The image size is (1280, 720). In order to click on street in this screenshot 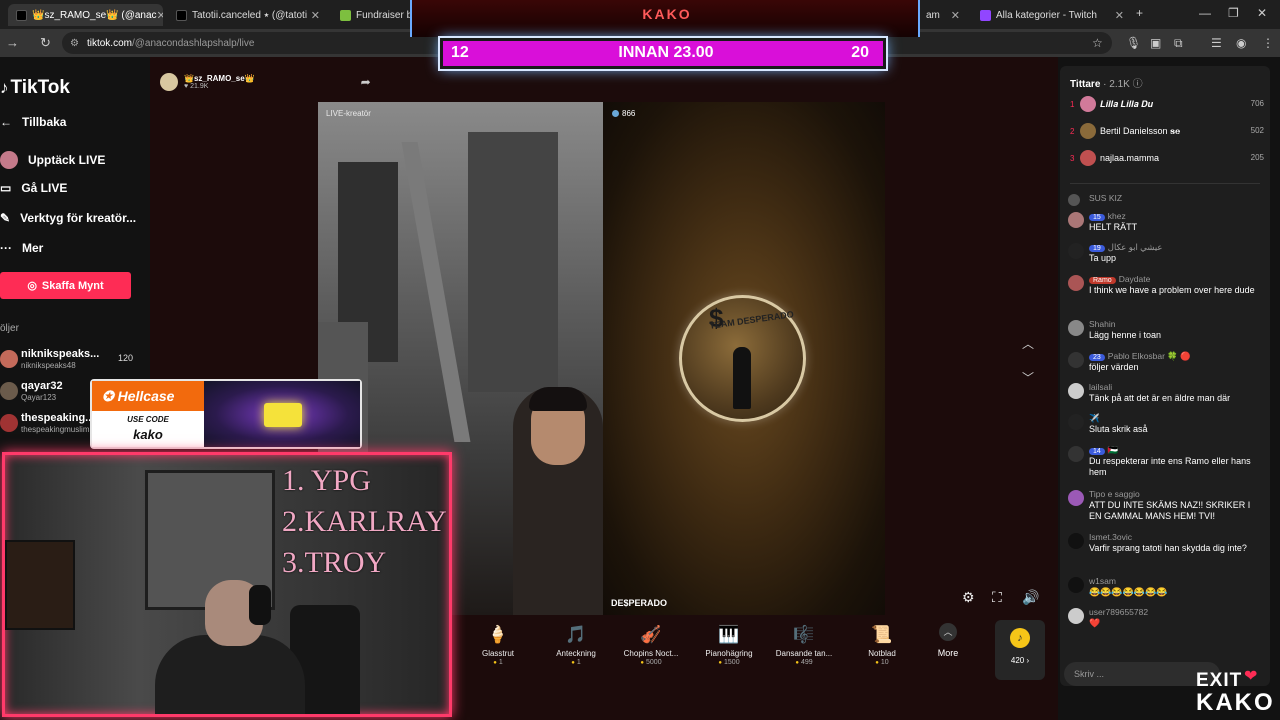, I will do `click(436, 292)`.